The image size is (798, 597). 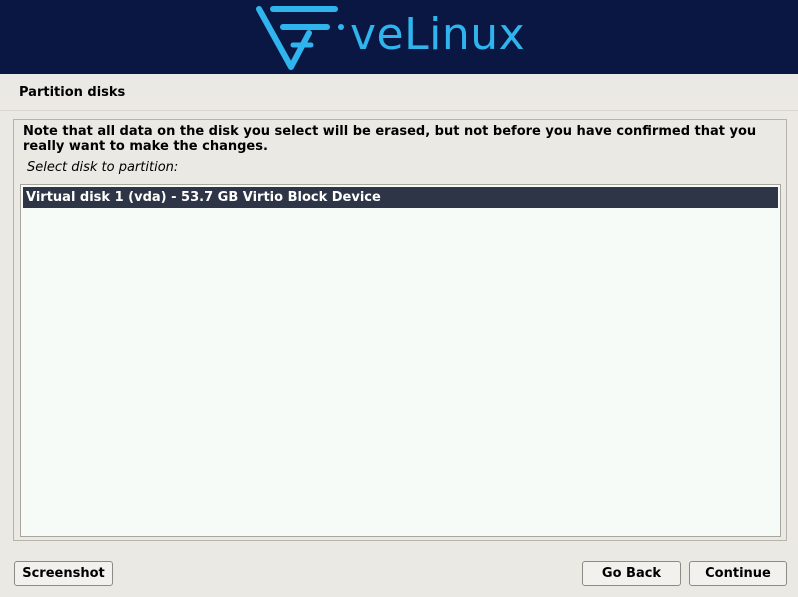 I want to click on go-back-button: Go Back, so click(x=631, y=573).